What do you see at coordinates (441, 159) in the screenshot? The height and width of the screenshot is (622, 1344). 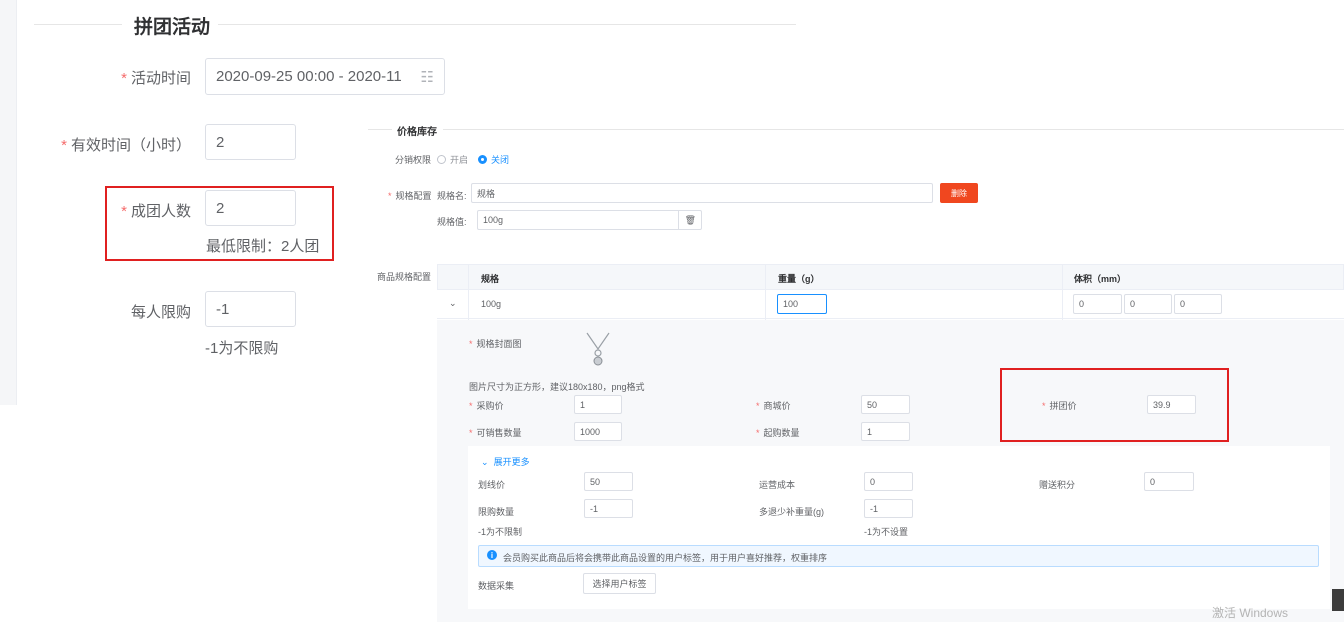 I see `radio-open` at bounding box center [441, 159].